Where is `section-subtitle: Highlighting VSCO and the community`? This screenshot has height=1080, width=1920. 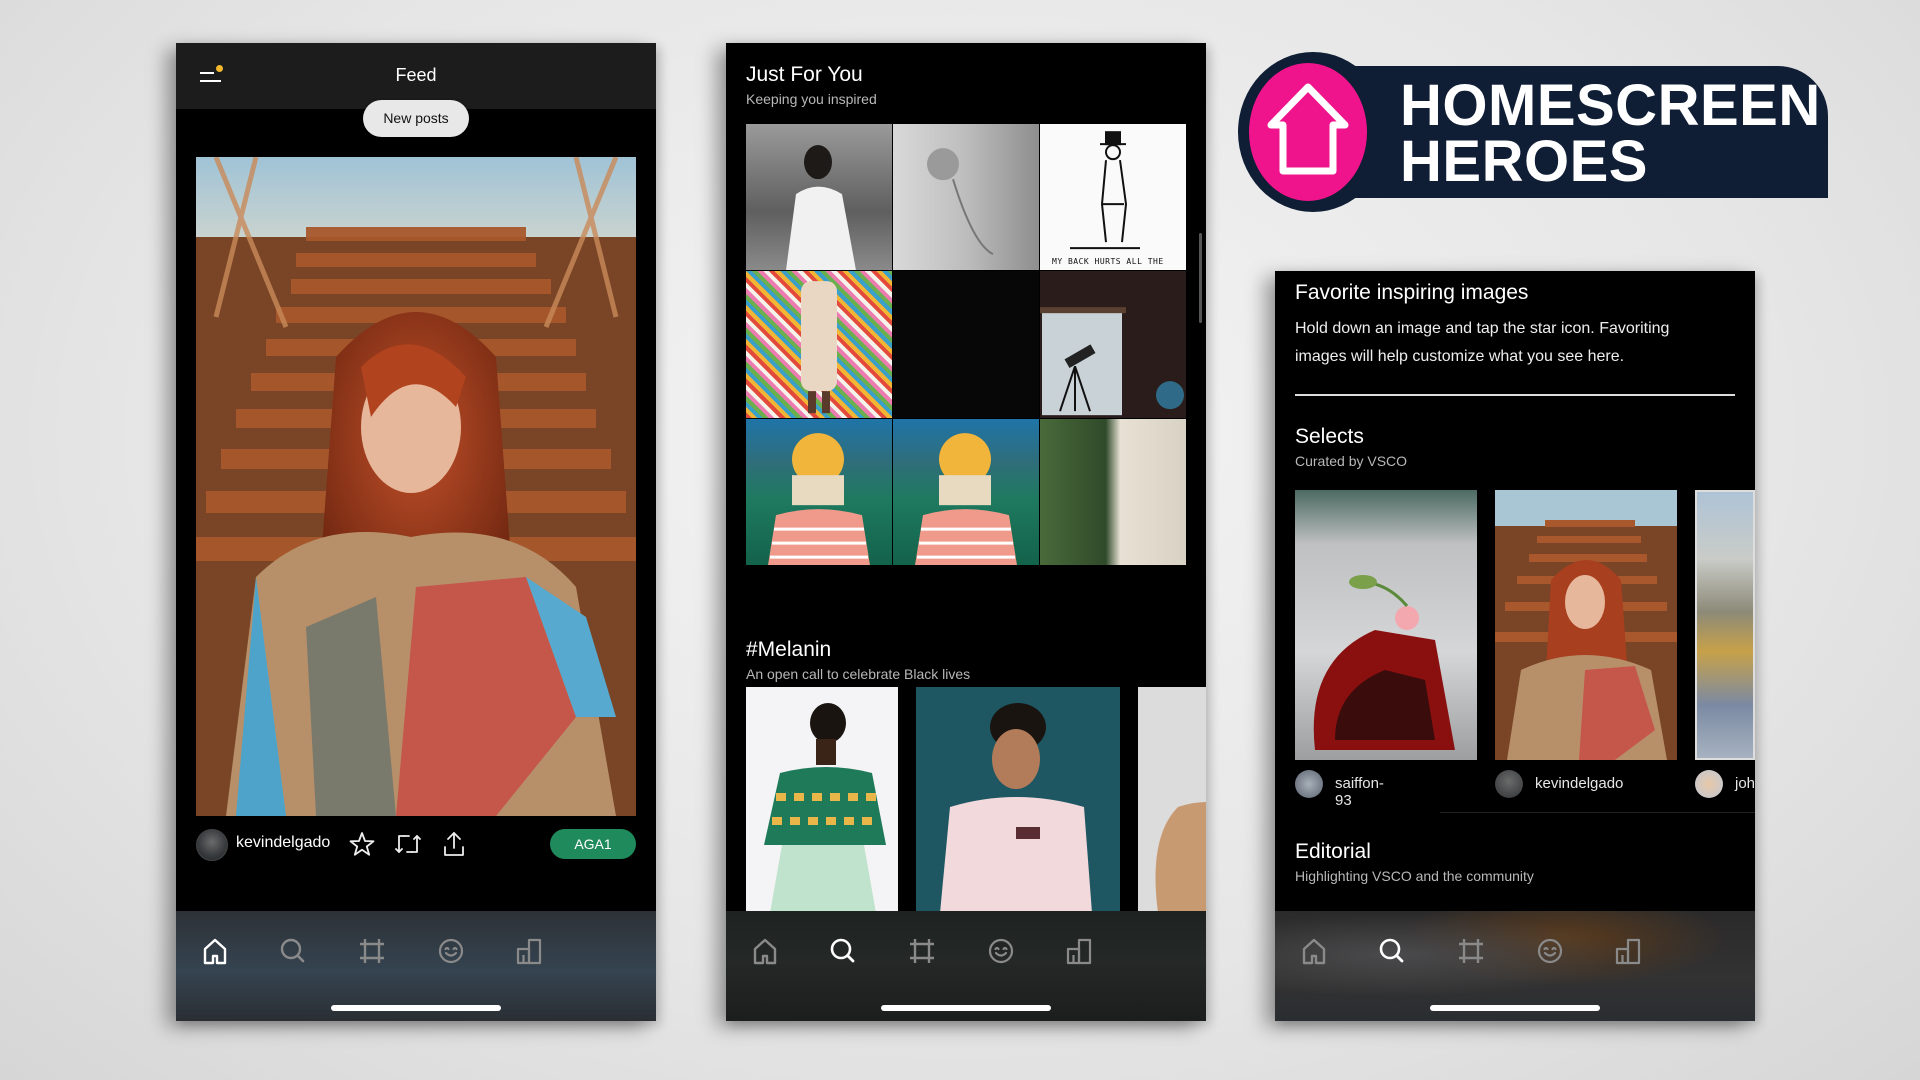 section-subtitle: Highlighting VSCO and the community is located at coordinates (1414, 876).